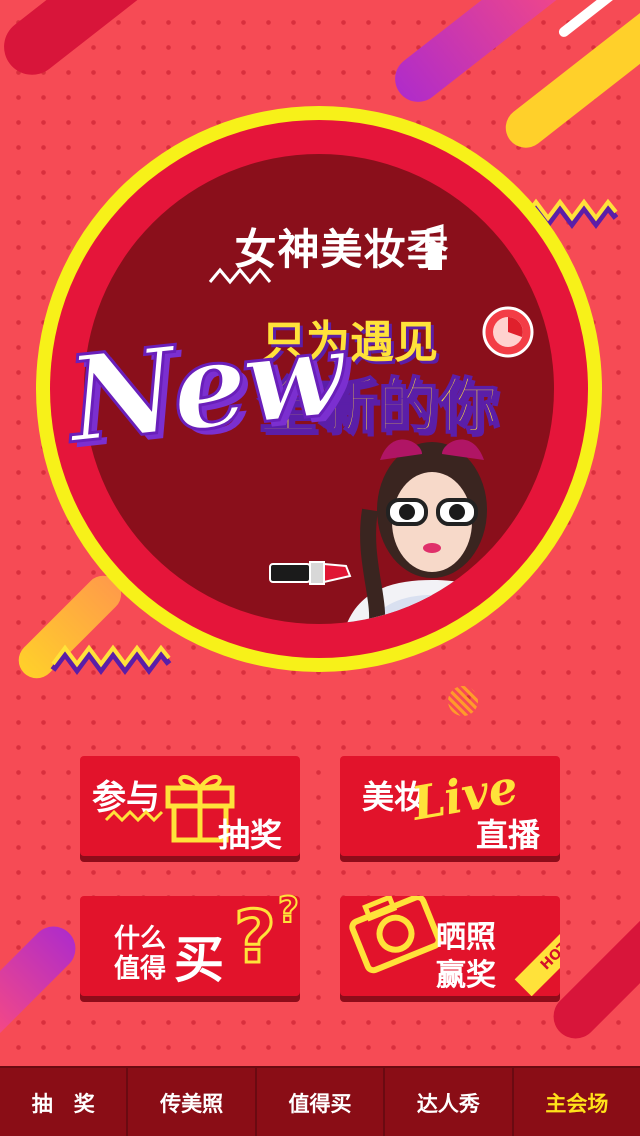 The width and height of the screenshot is (640, 1136). What do you see at coordinates (463, 701) in the screenshot?
I see `decor-striped-dot` at bounding box center [463, 701].